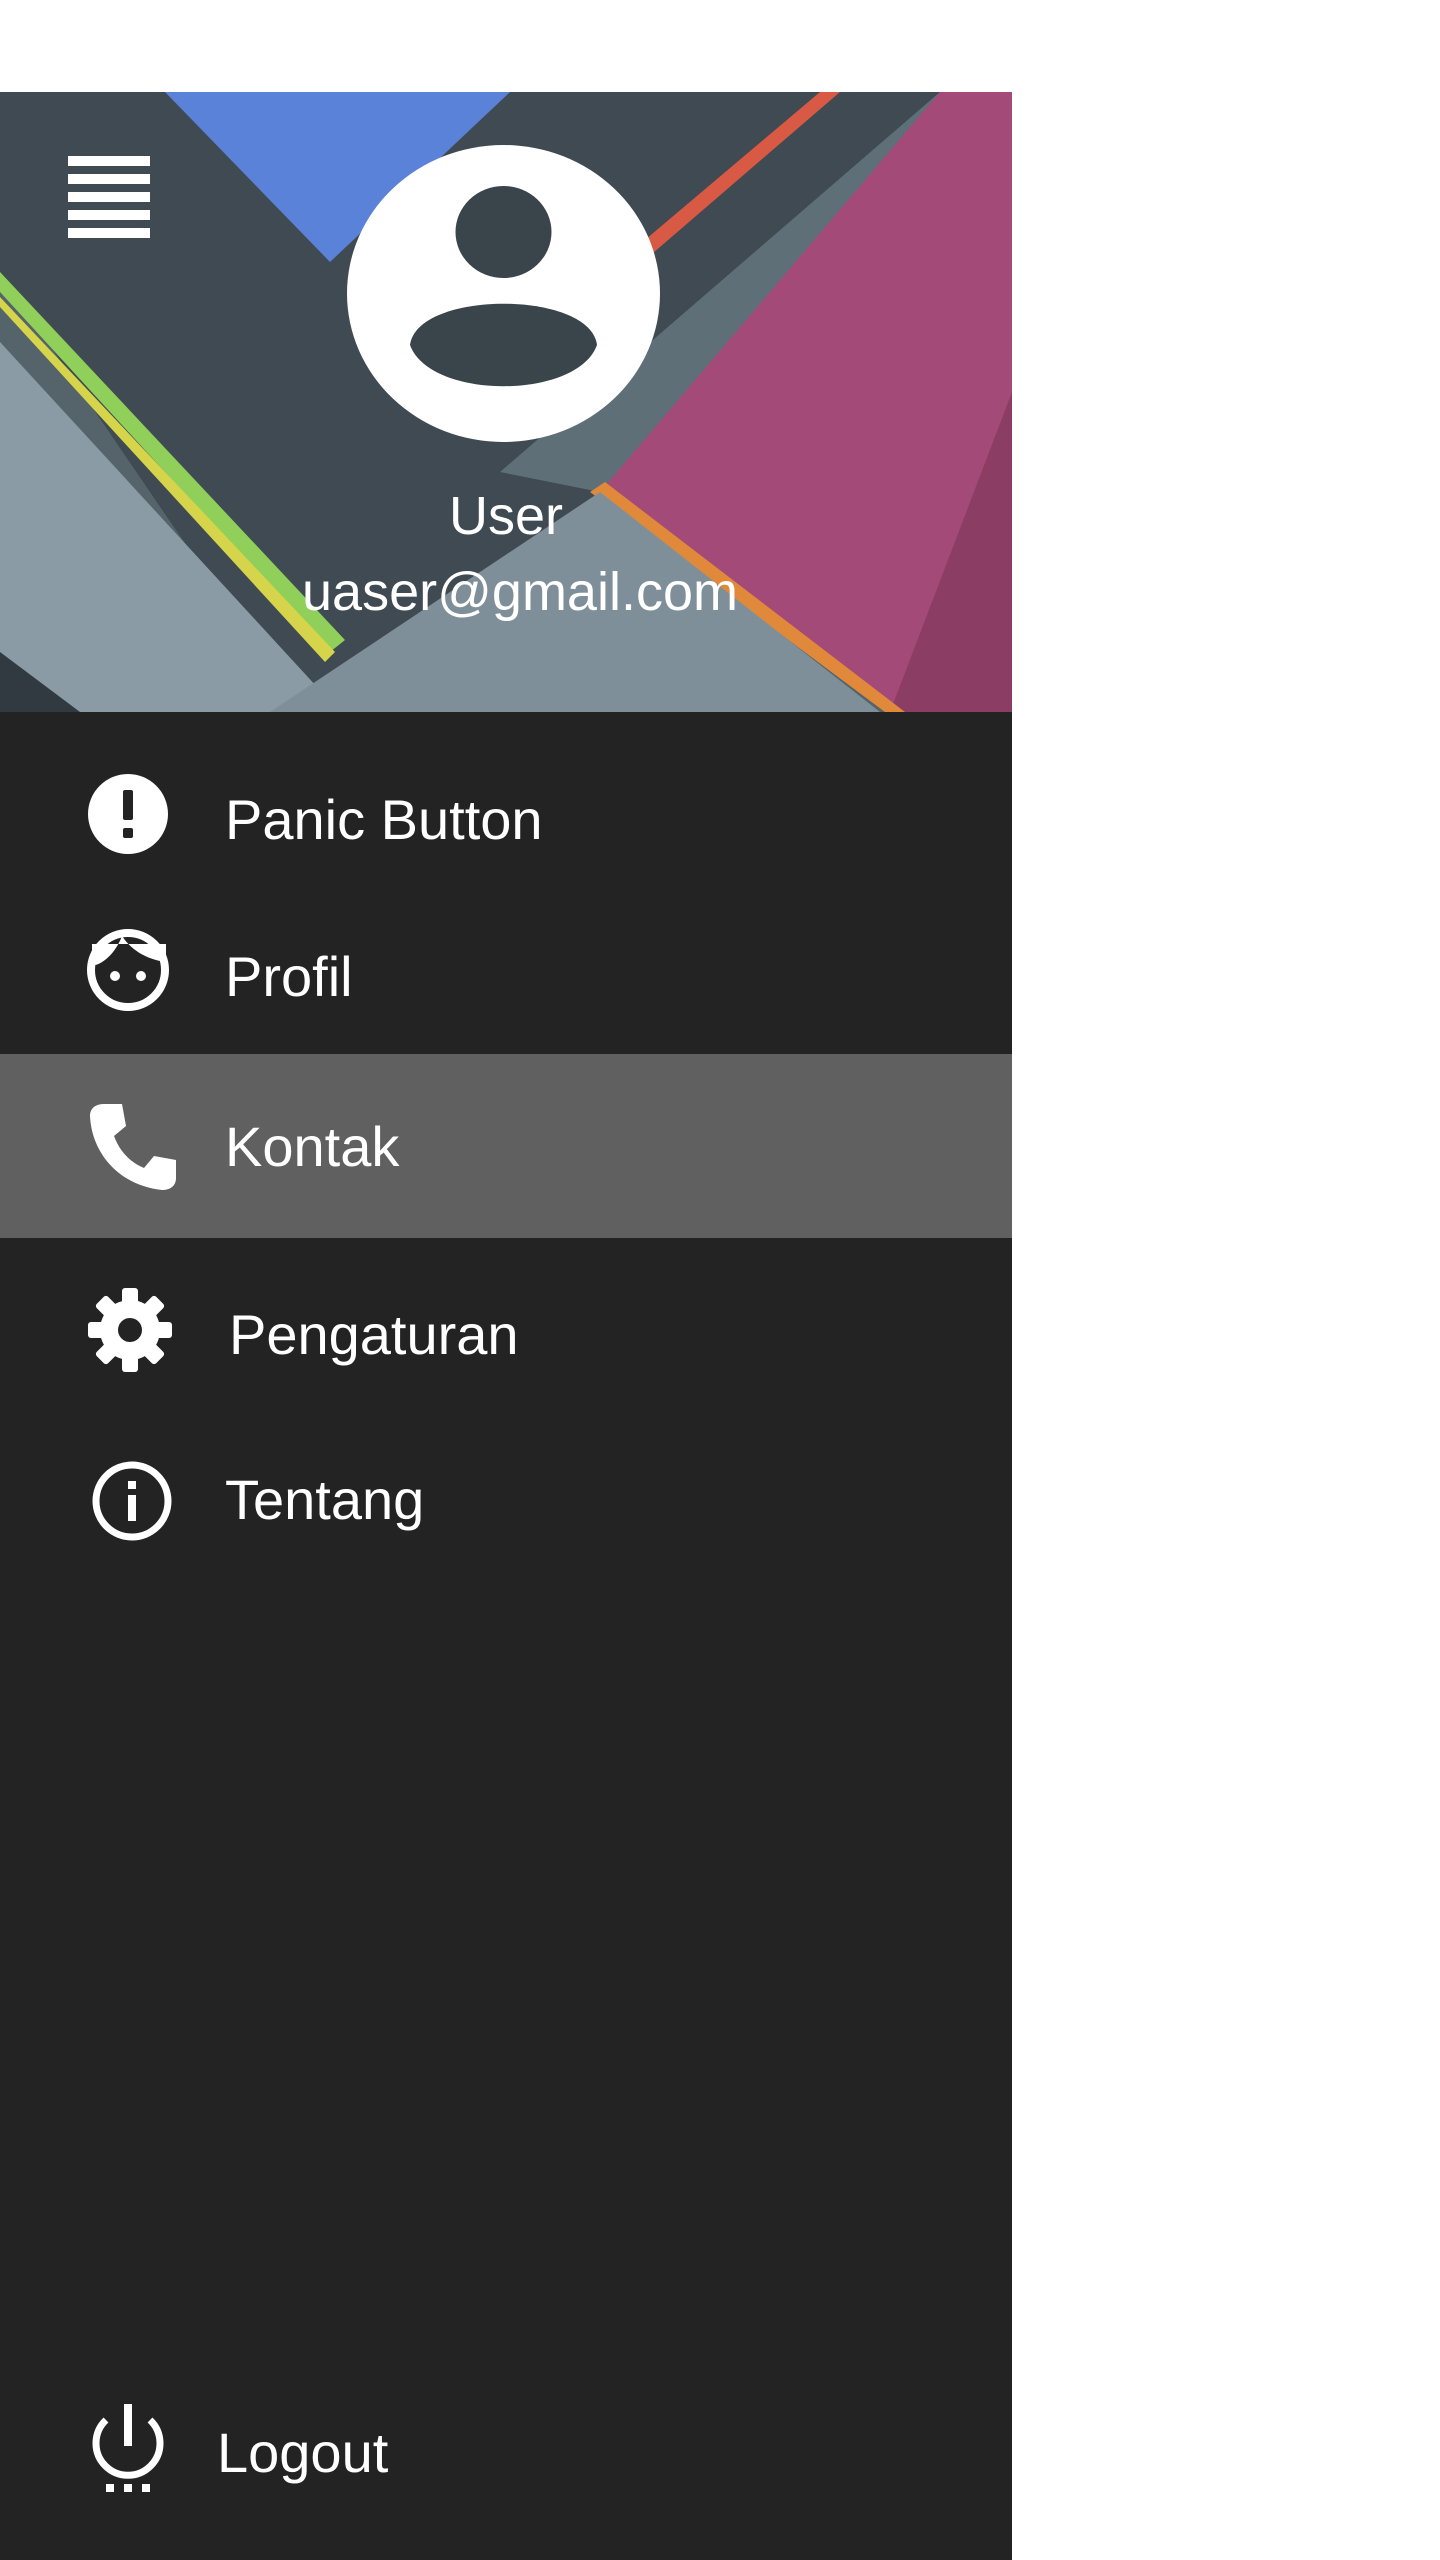  Describe the element at coordinates (130, 1332) in the screenshot. I see `gear-icon` at that location.